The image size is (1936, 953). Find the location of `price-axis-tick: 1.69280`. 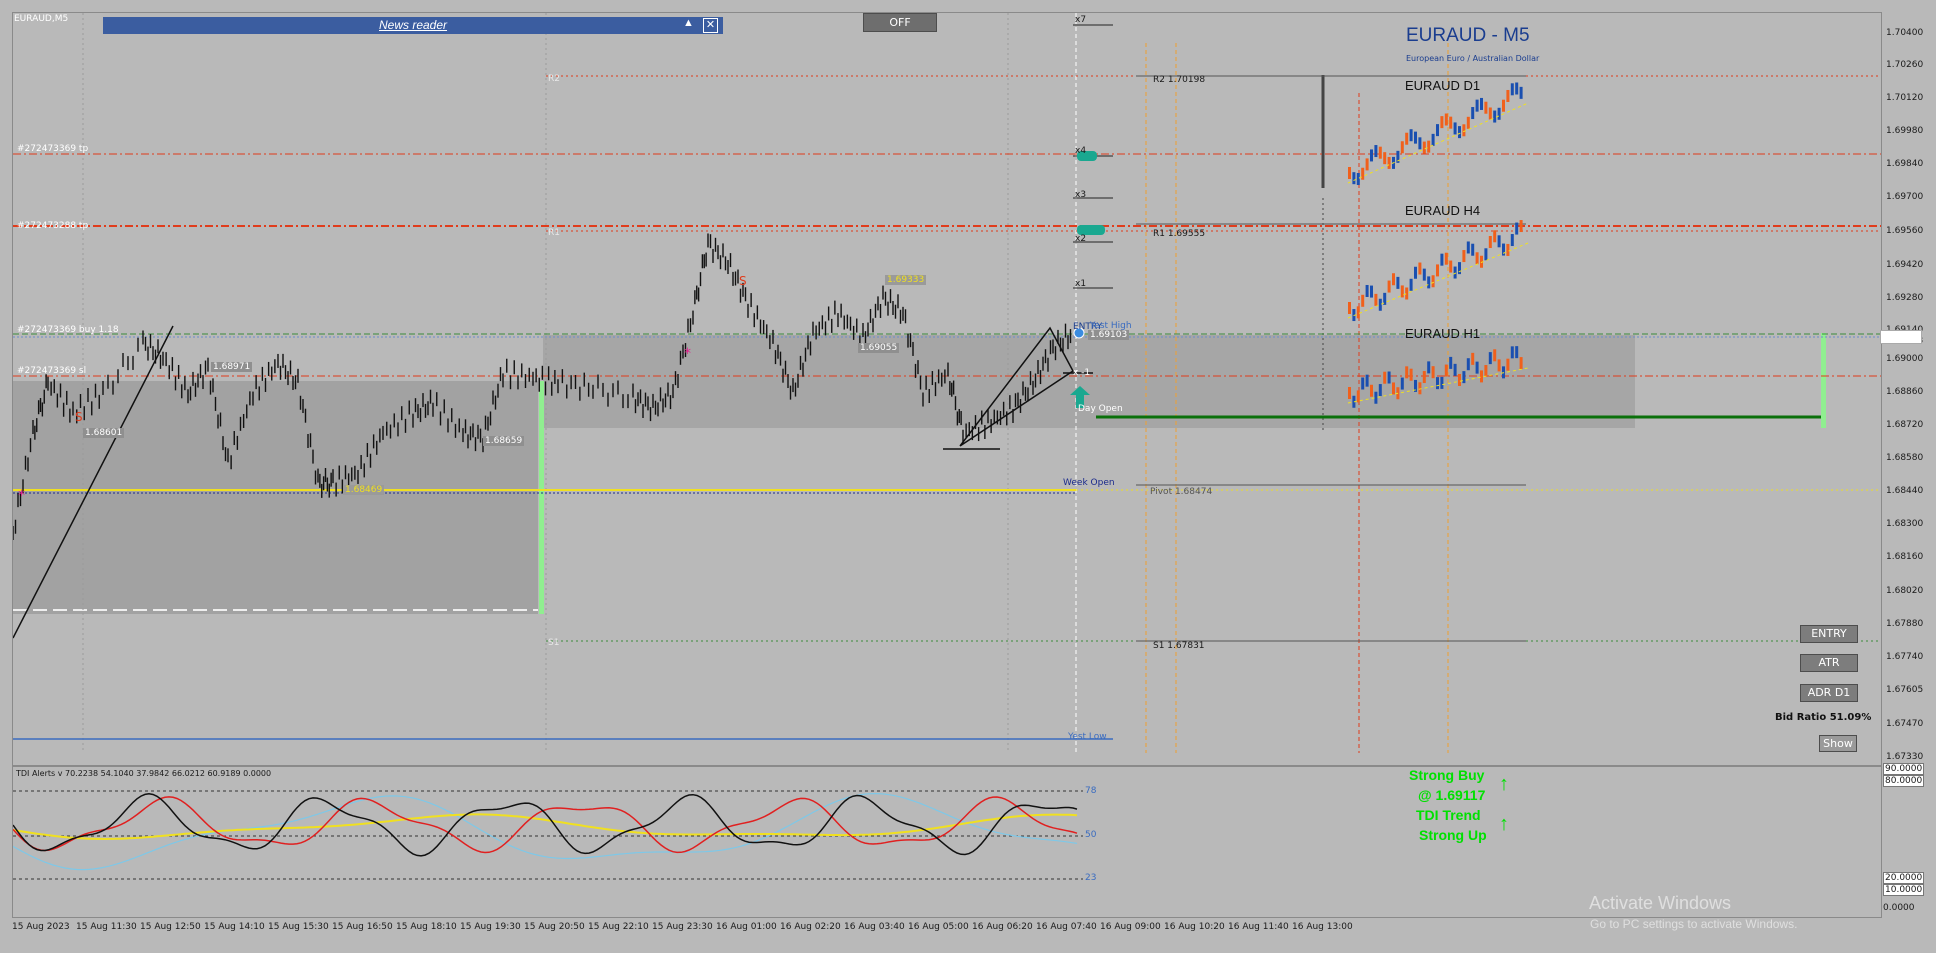

price-axis-tick: 1.69280 is located at coordinates (1905, 298).